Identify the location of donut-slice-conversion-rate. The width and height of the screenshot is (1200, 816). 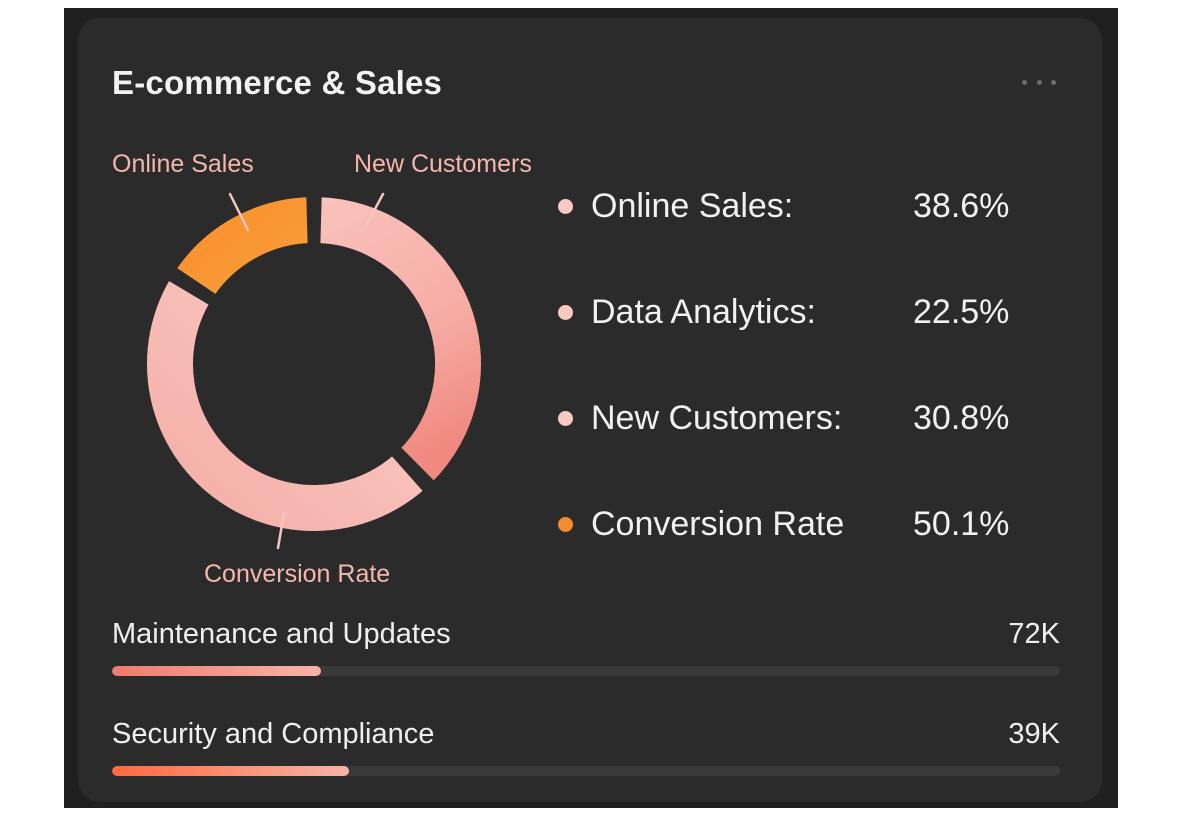
(285, 405).